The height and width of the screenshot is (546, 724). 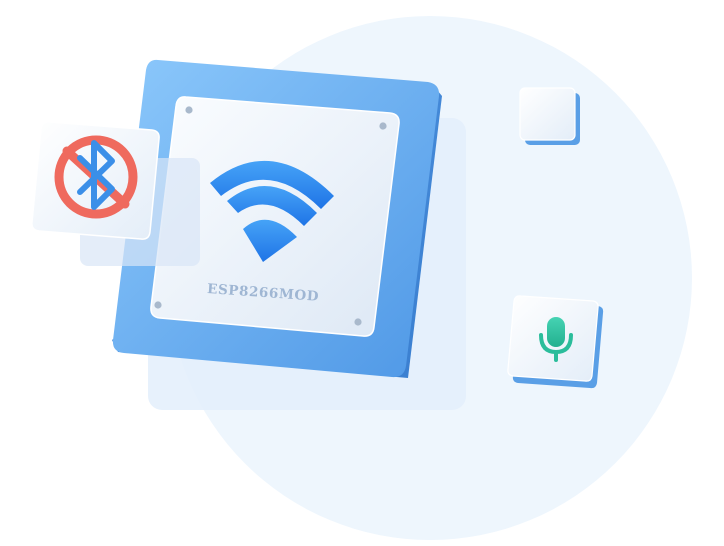 What do you see at coordinates (189, 110) in the screenshot?
I see `screw-top-left` at bounding box center [189, 110].